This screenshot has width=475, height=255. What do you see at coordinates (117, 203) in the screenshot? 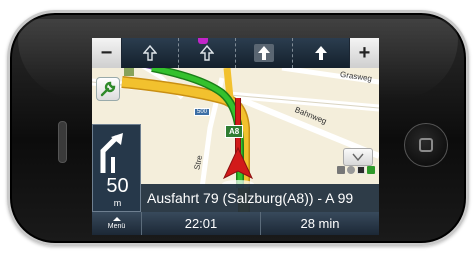
I see `maneuver-distance-unit: m` at bounding box center [117, 203].